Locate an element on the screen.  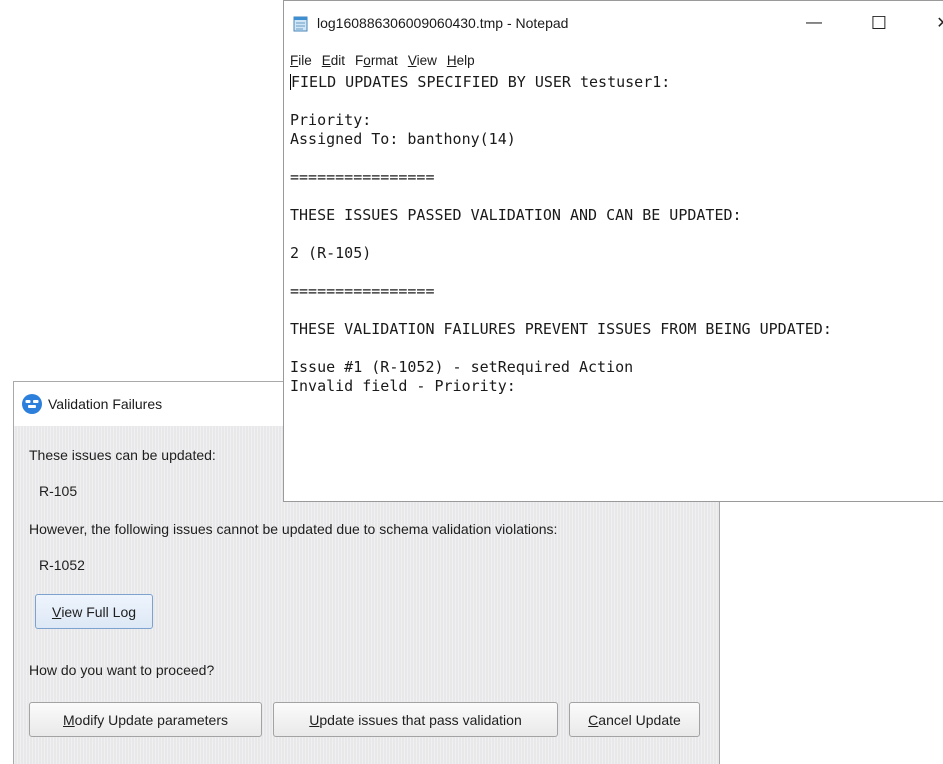
cancel-update-button: Cancel Update is located at coordinates (634, 719).